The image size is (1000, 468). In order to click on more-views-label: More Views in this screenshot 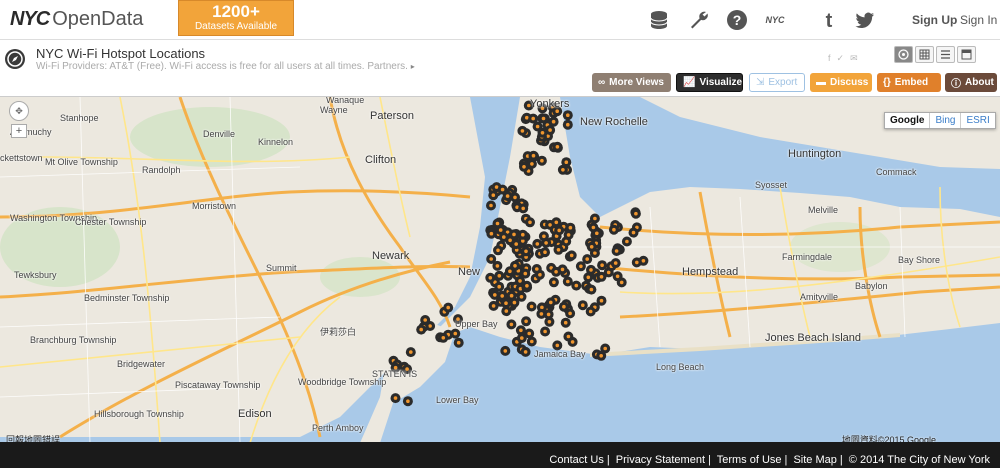, I will do `click(636, 82)`.